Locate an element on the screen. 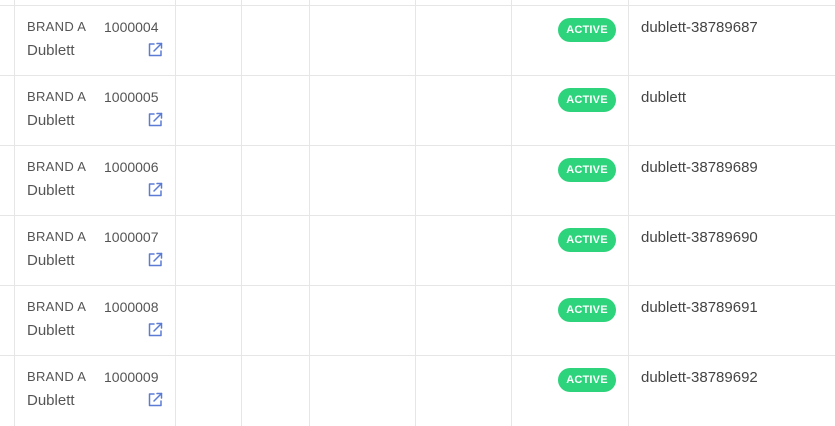  table-top-edge is located at coordinates (417, 2).